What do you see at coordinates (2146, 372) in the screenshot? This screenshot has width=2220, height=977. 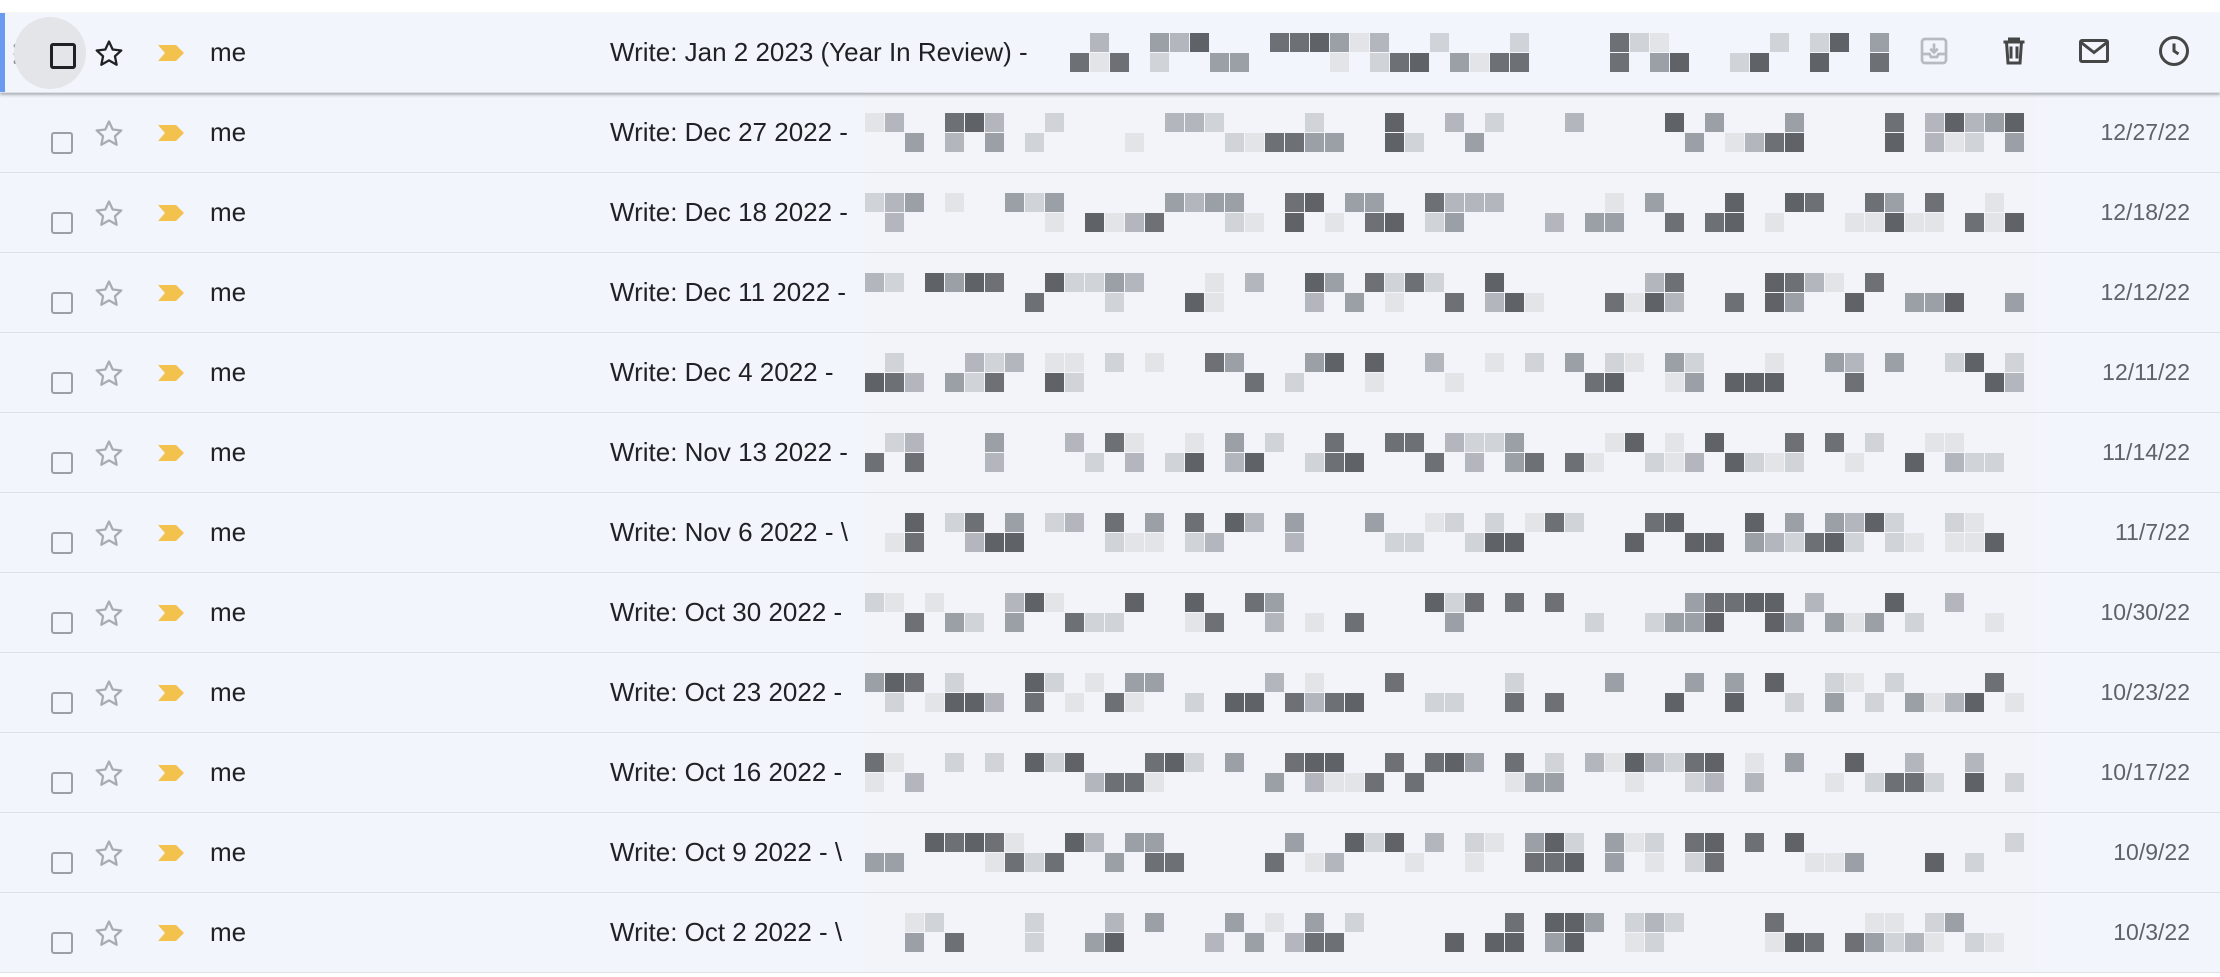 I see `email-date: 12/11/22` at bounding box center [2146, 372].